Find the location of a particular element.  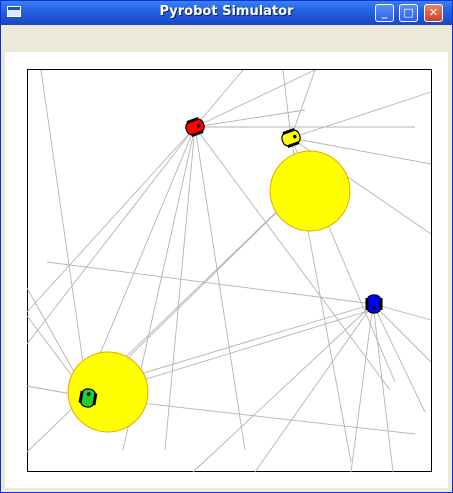

close-button: ✕ is located at coordinates (433, 13).